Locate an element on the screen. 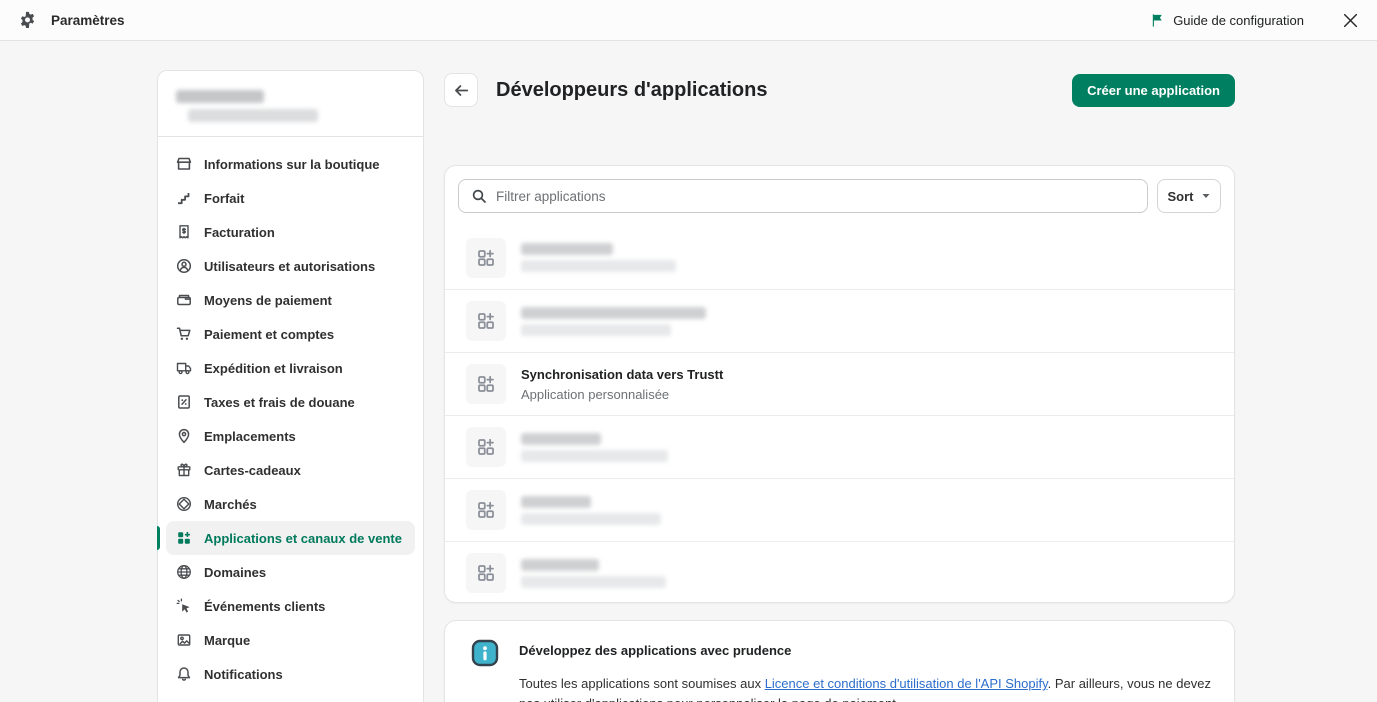 The height and width of the screenshot is (702, 1377). sidebar-item-shipping: Expédition et livraison is located at coordinates (290, 368).